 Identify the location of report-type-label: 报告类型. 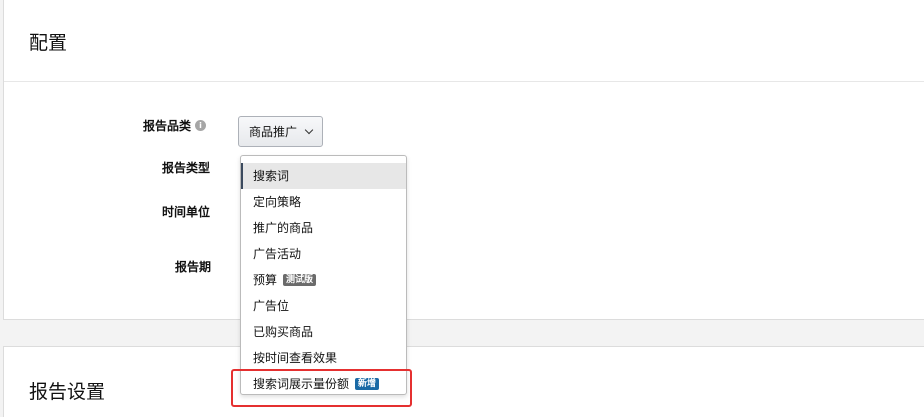
(186, 168).